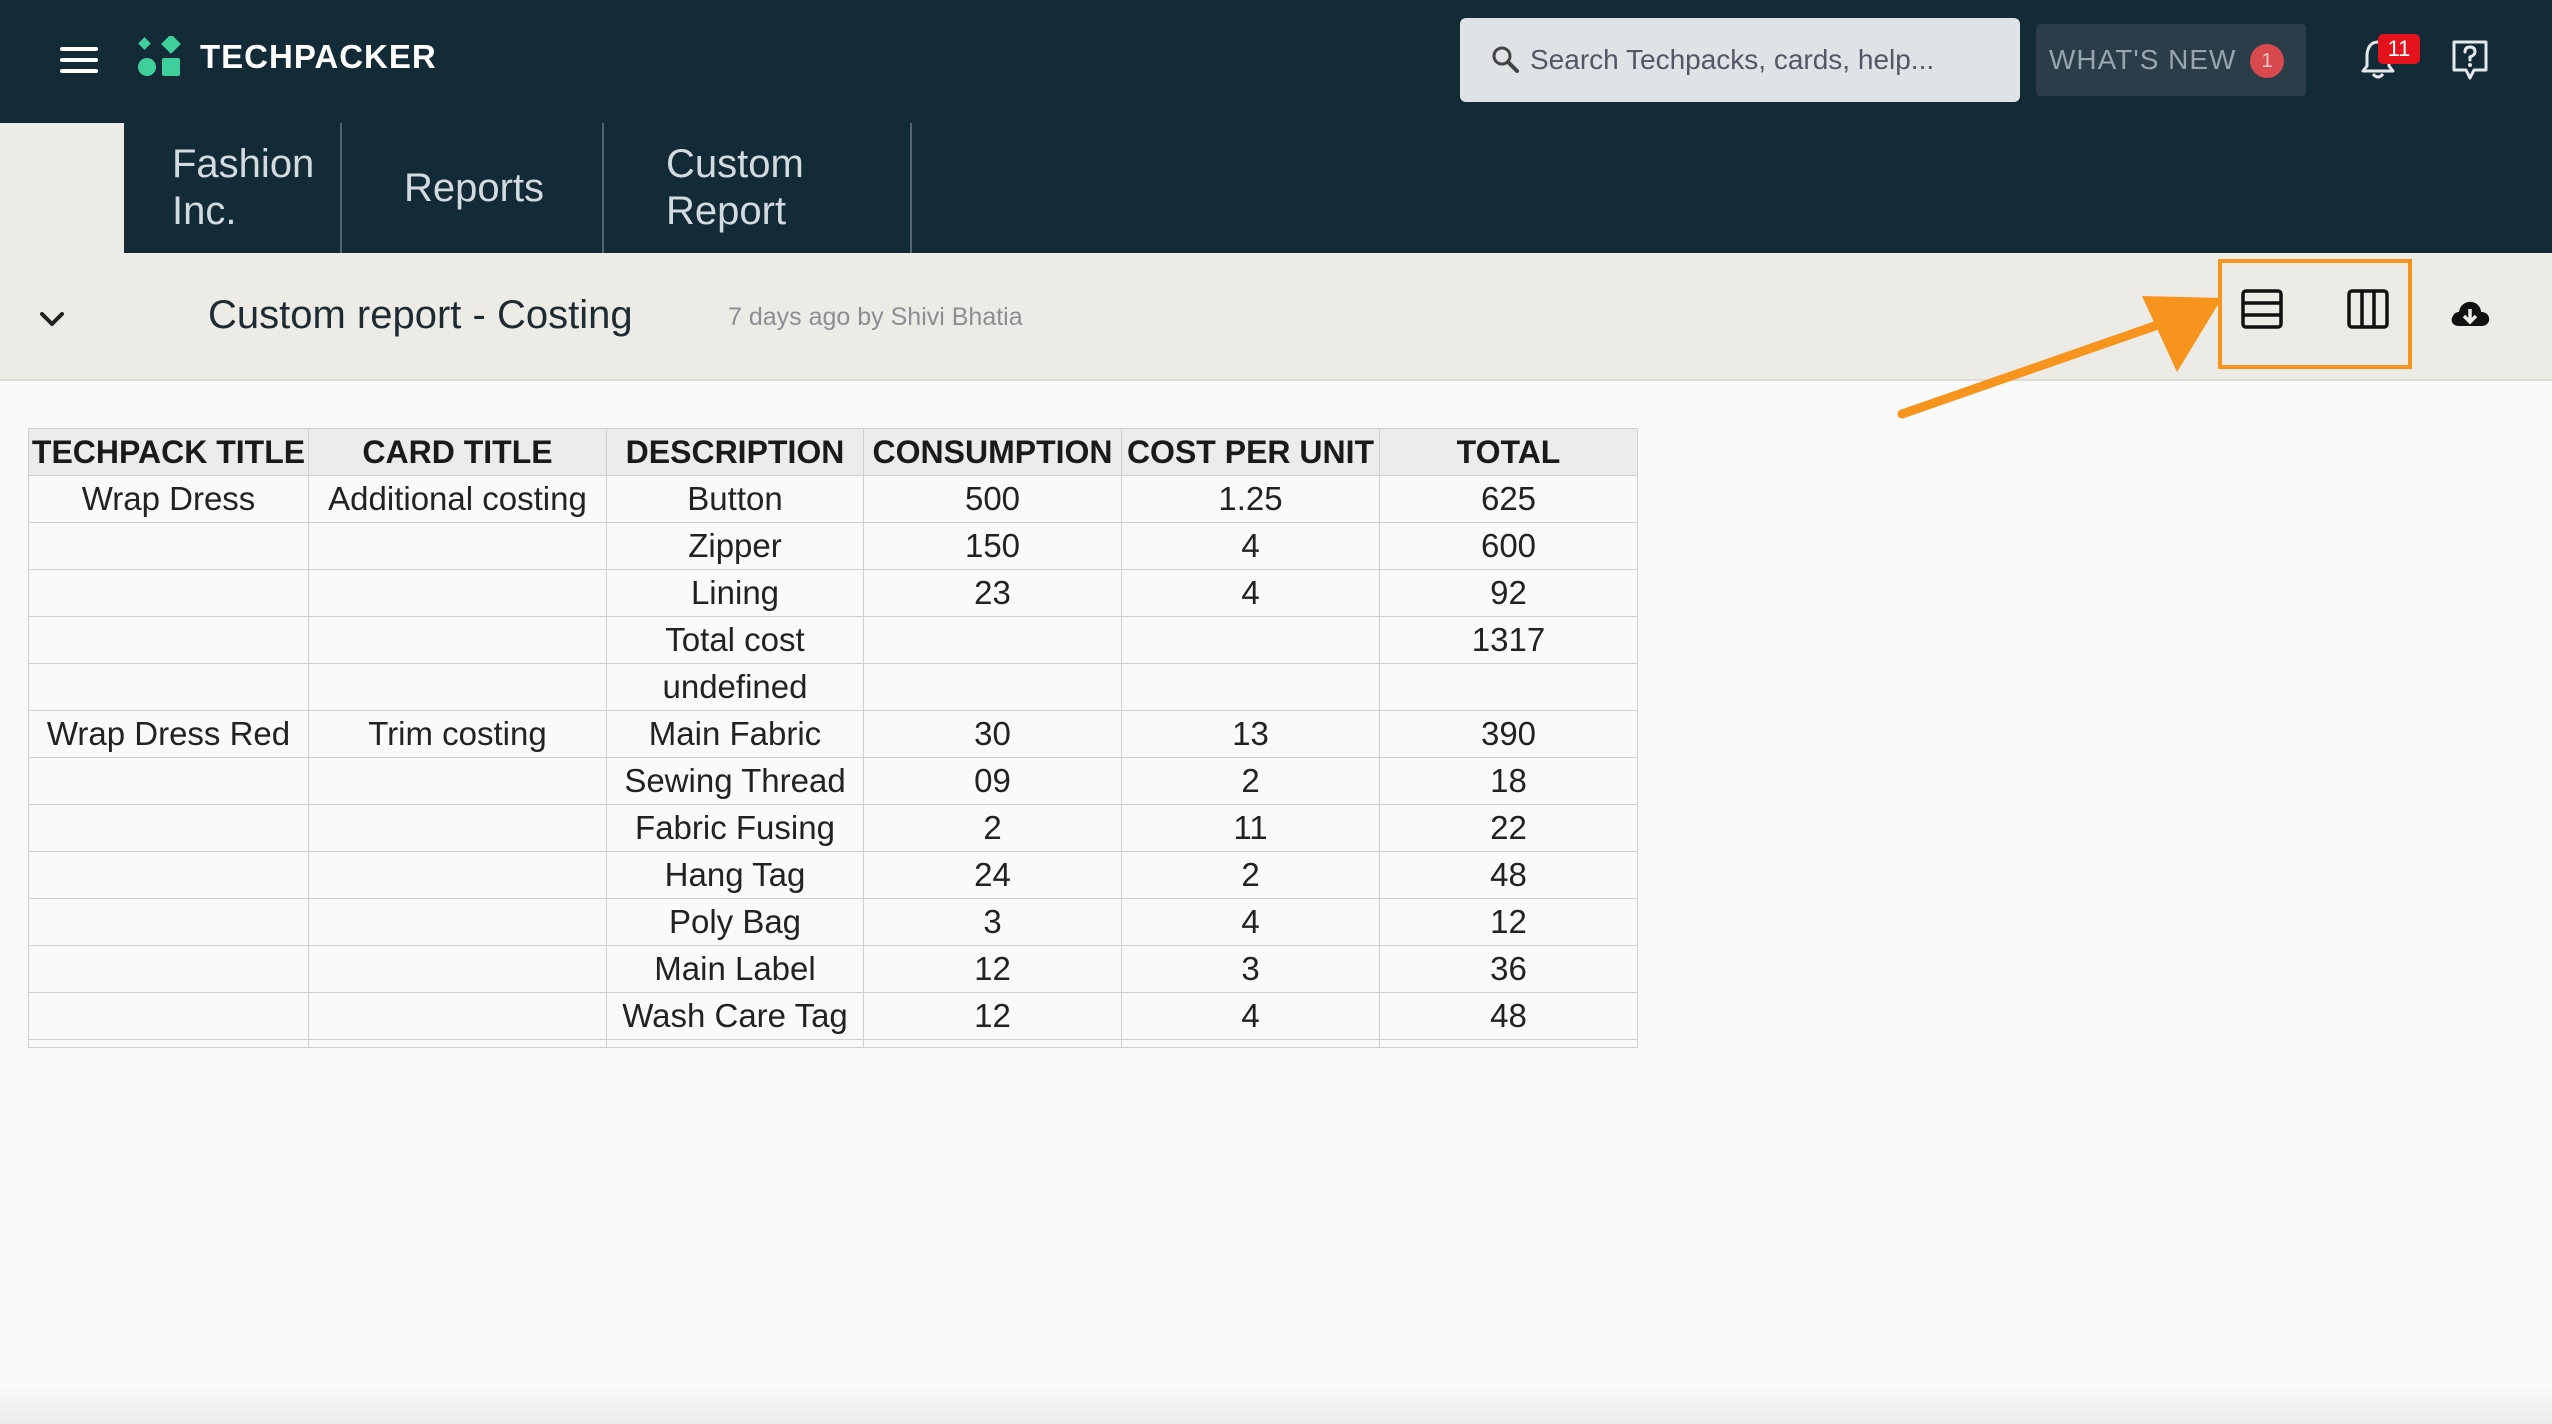  Describe the element at coordinates (318, 56) in the screenshot. I see `brand-name: TECHPACKER` at that location.